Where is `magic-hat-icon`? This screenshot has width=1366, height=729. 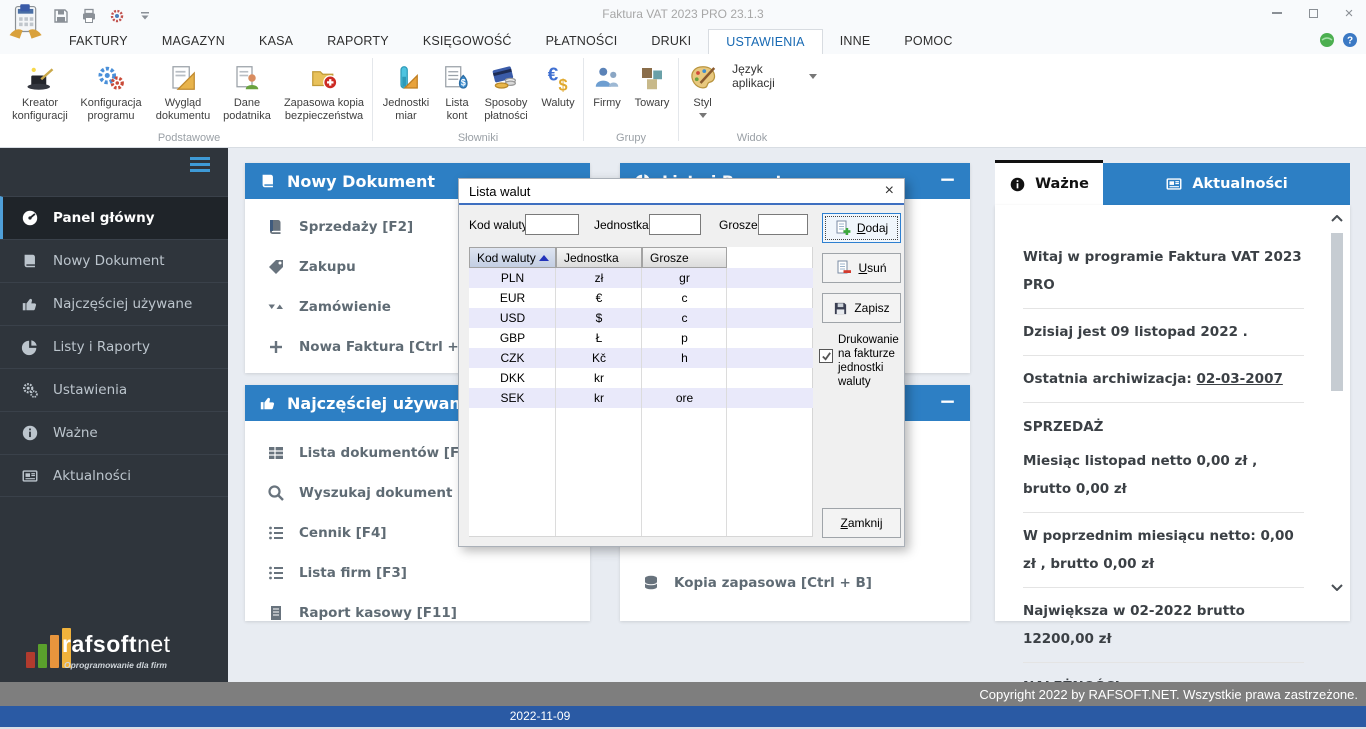
magic-hat-icon is located at coordinates (40, 78).